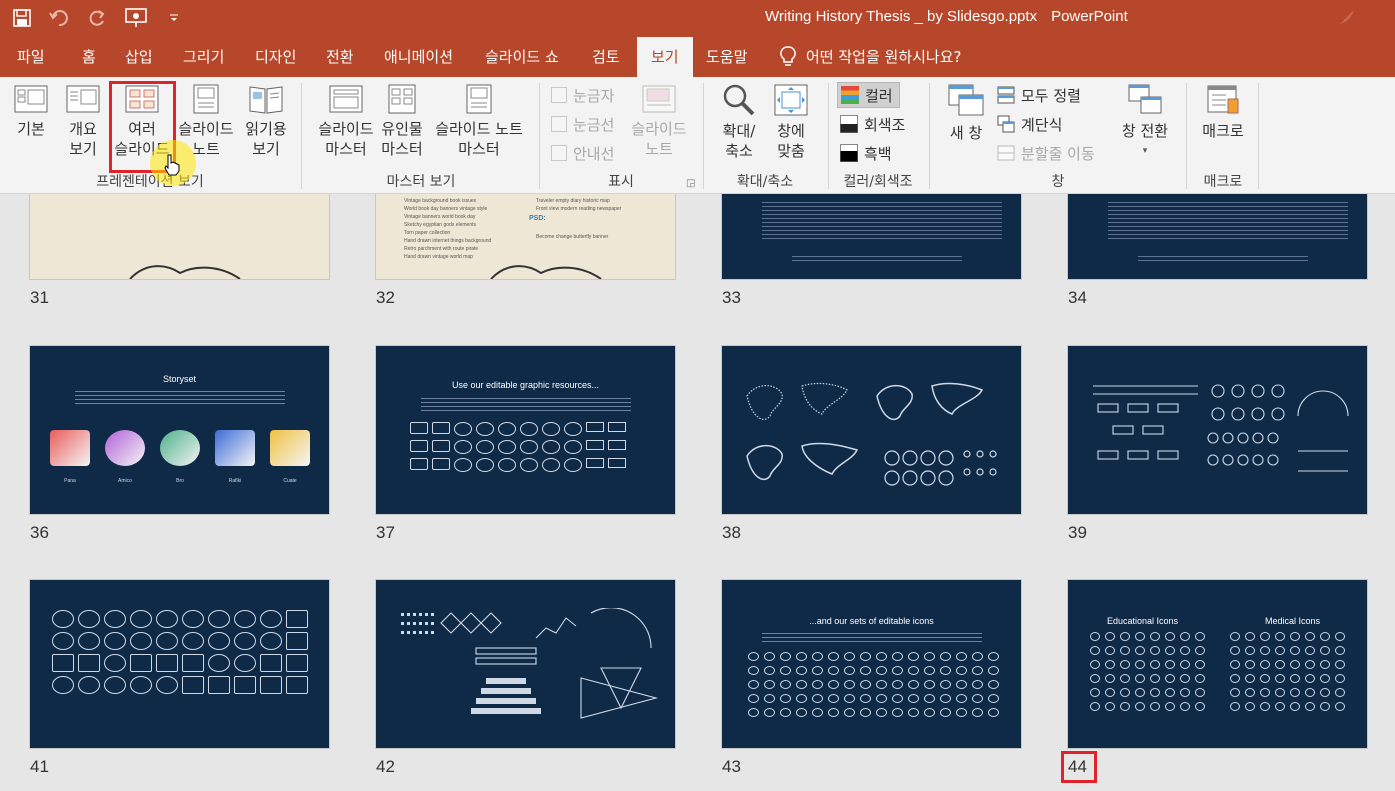 This screenshot has height=791, width=1395. Describe the element at coordinates (440, 201) in the screenshot. I see `slide-list-item: Vintage background book issues` at that location.